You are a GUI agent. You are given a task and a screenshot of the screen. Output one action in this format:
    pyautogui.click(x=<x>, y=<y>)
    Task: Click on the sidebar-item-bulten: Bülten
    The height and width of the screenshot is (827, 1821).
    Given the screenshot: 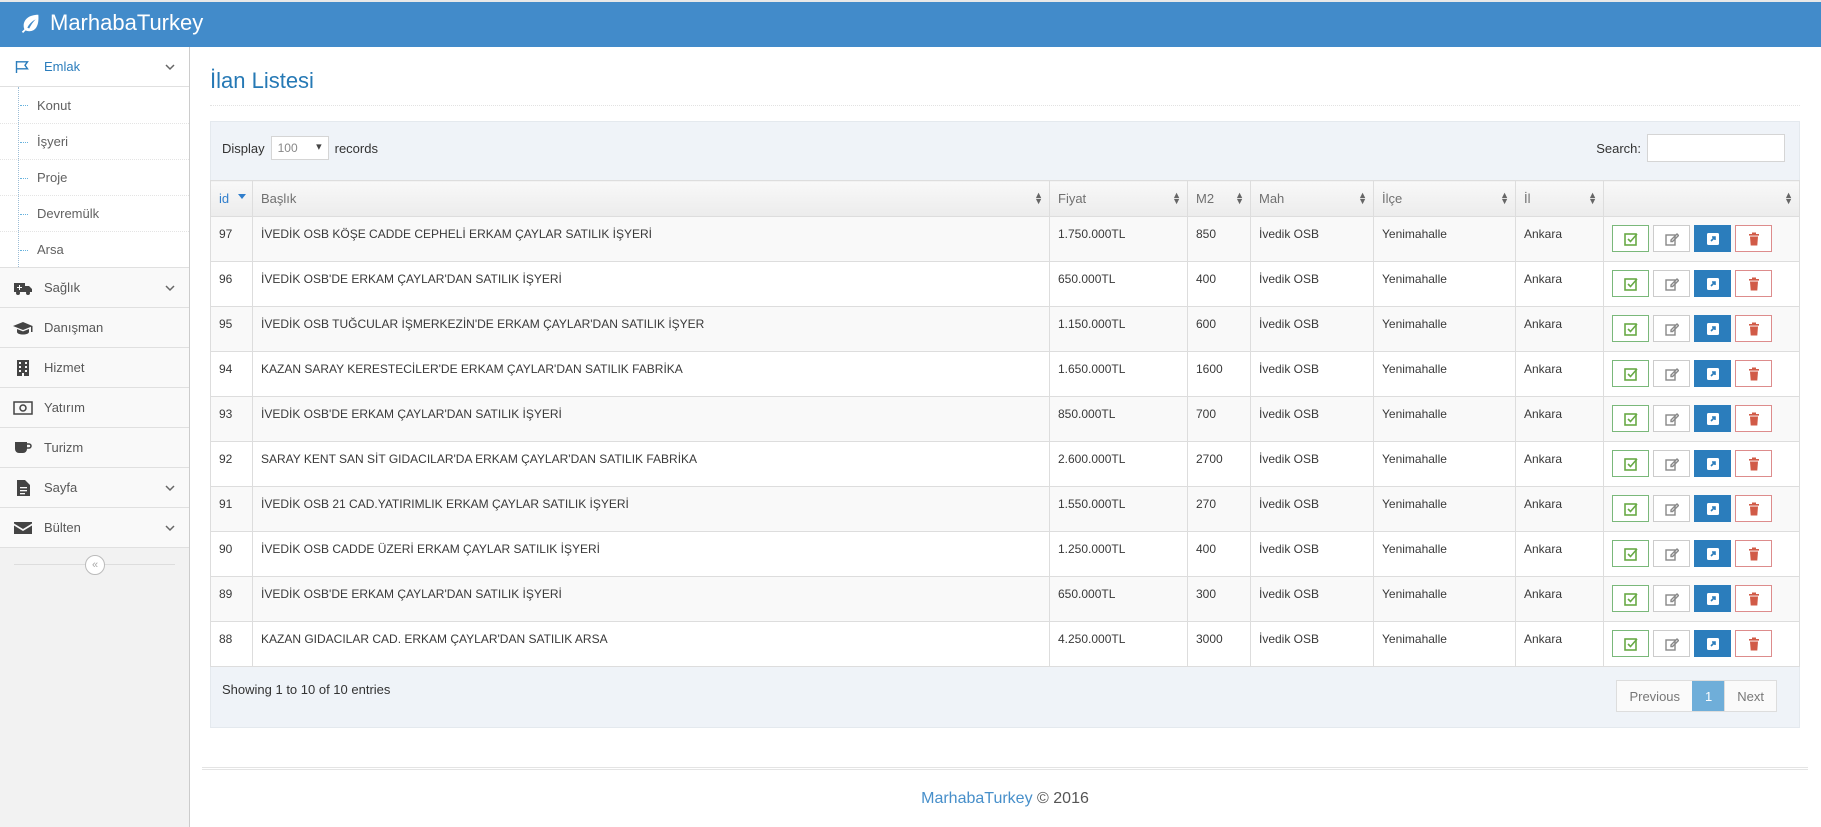 What is the action you would take?
    pyautogui.click(x=94, y=528)
    